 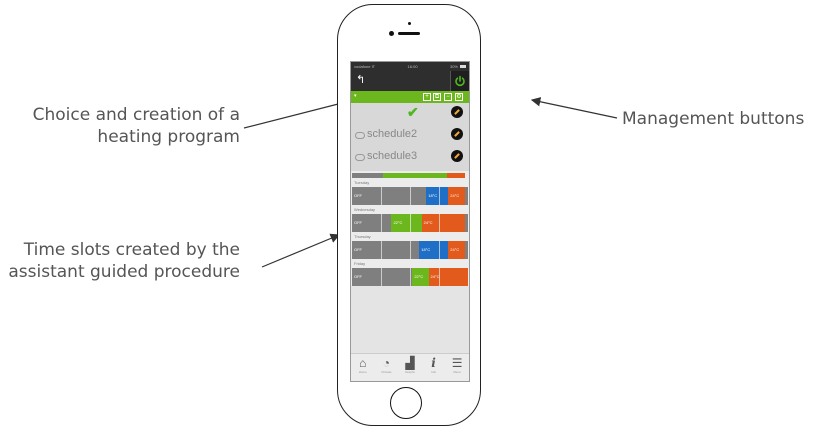 I want to click on power-button, so click(x=459, y=81).